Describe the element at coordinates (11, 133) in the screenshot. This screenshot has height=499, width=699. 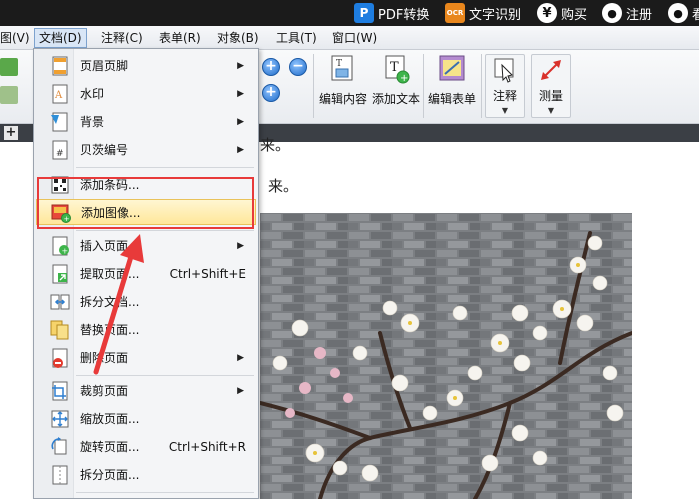
I see `new-tab-button: +` at that location.